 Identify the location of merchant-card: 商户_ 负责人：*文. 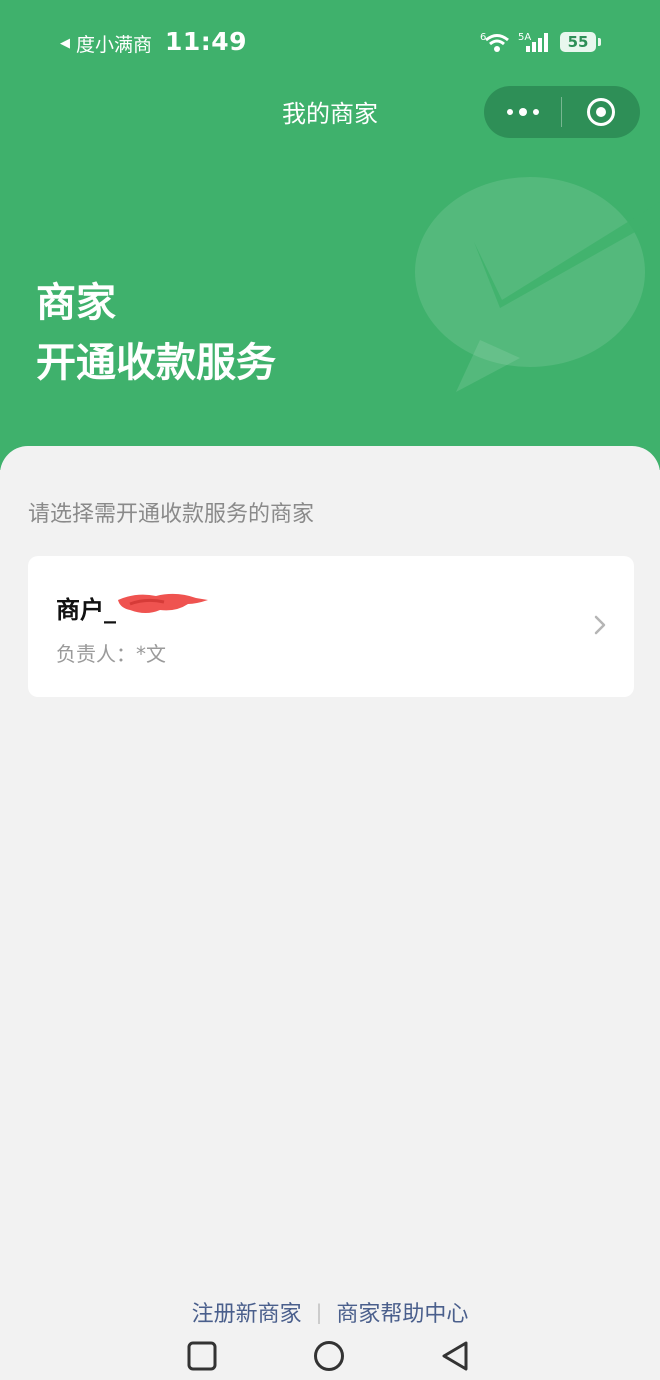
(331, 626).